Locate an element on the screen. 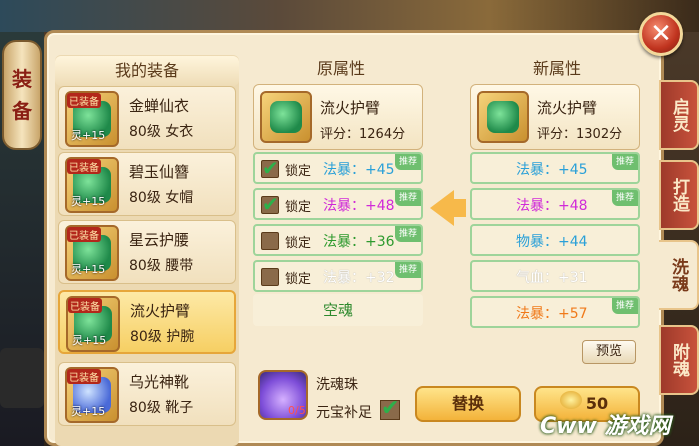 The height and width of the screenshot is (446, 699). original-attributes-header: 原属性 is located at coordinates (340, 68).